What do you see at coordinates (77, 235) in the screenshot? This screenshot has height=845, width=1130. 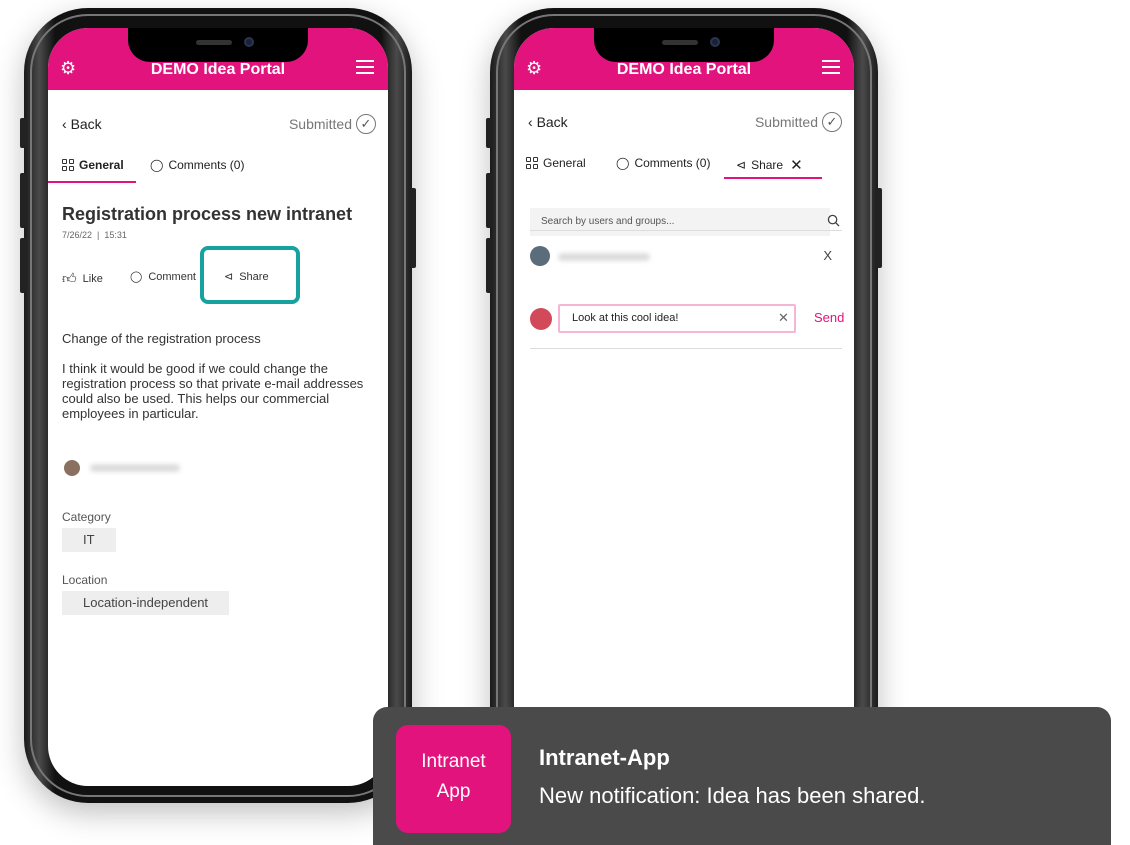 I see `date-value: 7/26/22` at bounding box center [77, 235].